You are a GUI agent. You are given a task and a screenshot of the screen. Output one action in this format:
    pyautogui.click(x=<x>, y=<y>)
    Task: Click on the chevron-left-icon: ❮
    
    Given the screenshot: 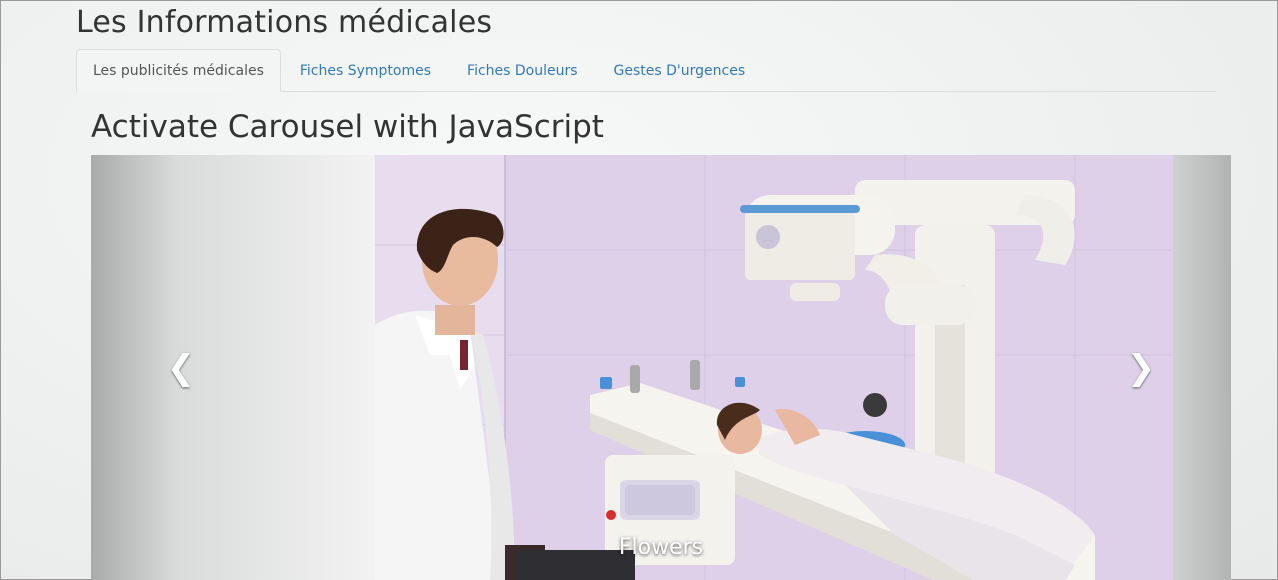 What is the action you would take?
    pyautogui.click(x=181, y=368)
    